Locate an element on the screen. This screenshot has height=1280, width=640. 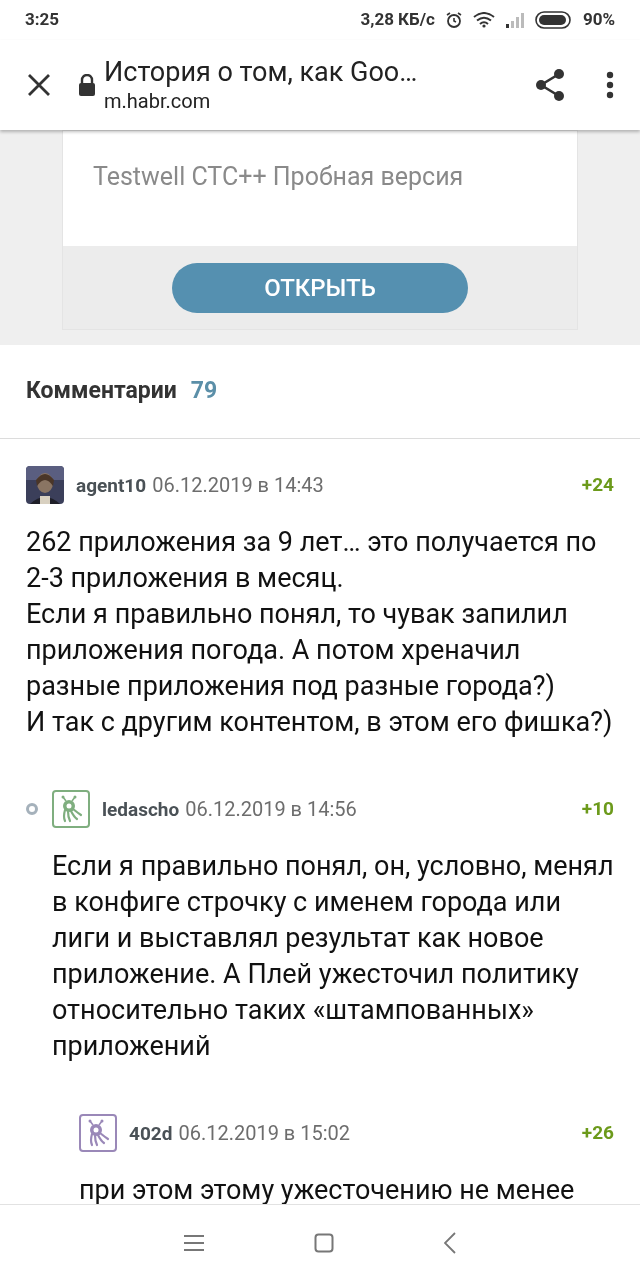
wifi-icon is located at coordinates (483, 20).